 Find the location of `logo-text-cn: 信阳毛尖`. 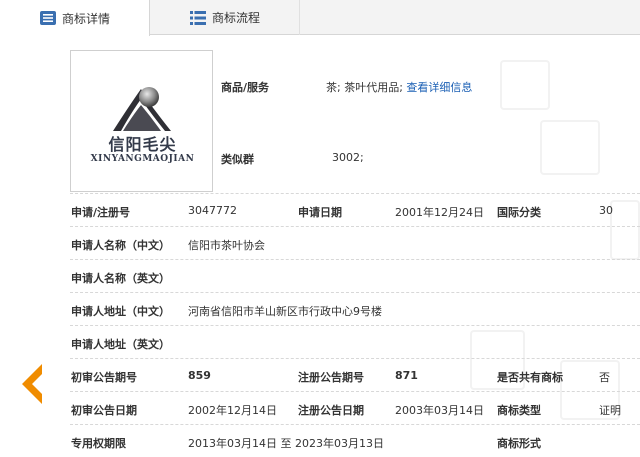

logo-text-cn: 信阳毛尖 is located at coordinates (142, 144).